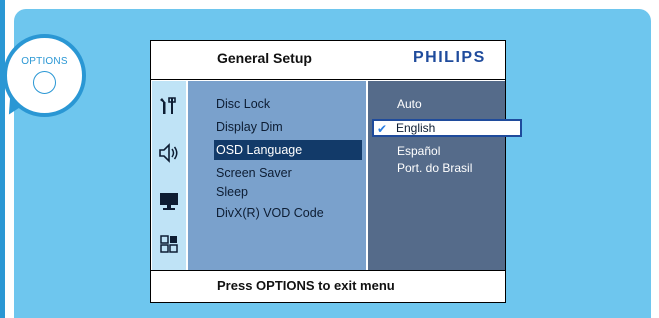 The width and height of the screenshot is (659, 318). Describe the element at coordinates (416, 128) in the screenshot. I see `option-english-label: English` at that location.